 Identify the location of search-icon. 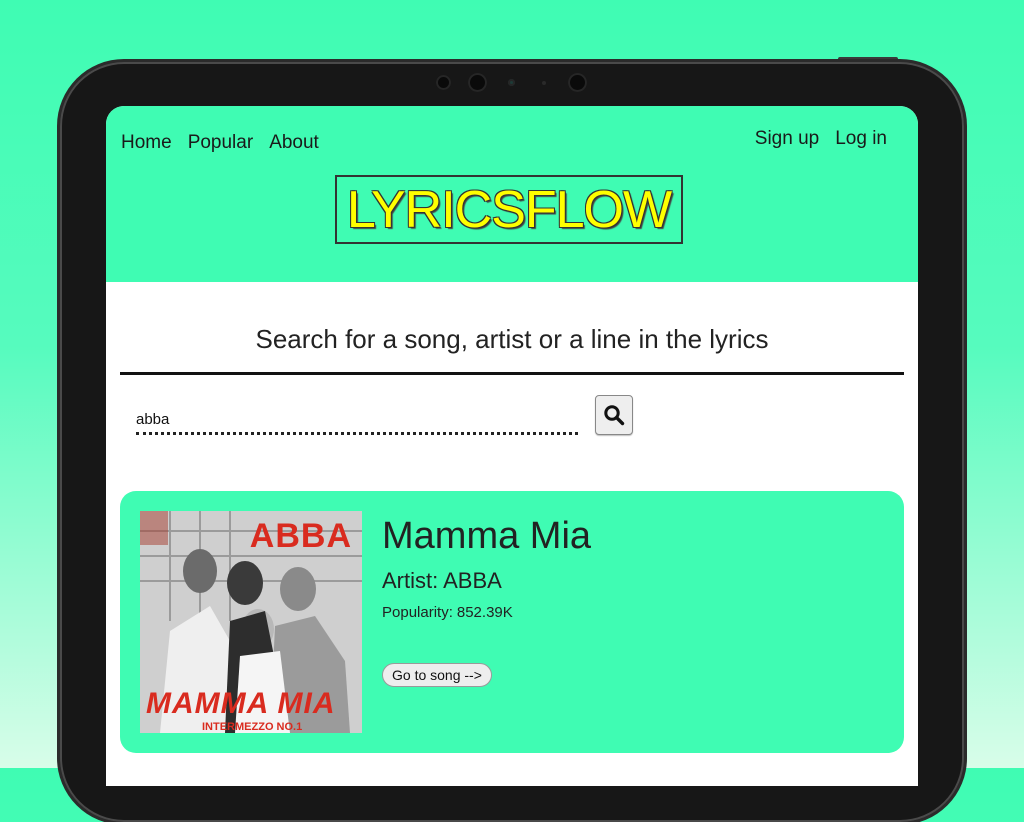
(614, 415).